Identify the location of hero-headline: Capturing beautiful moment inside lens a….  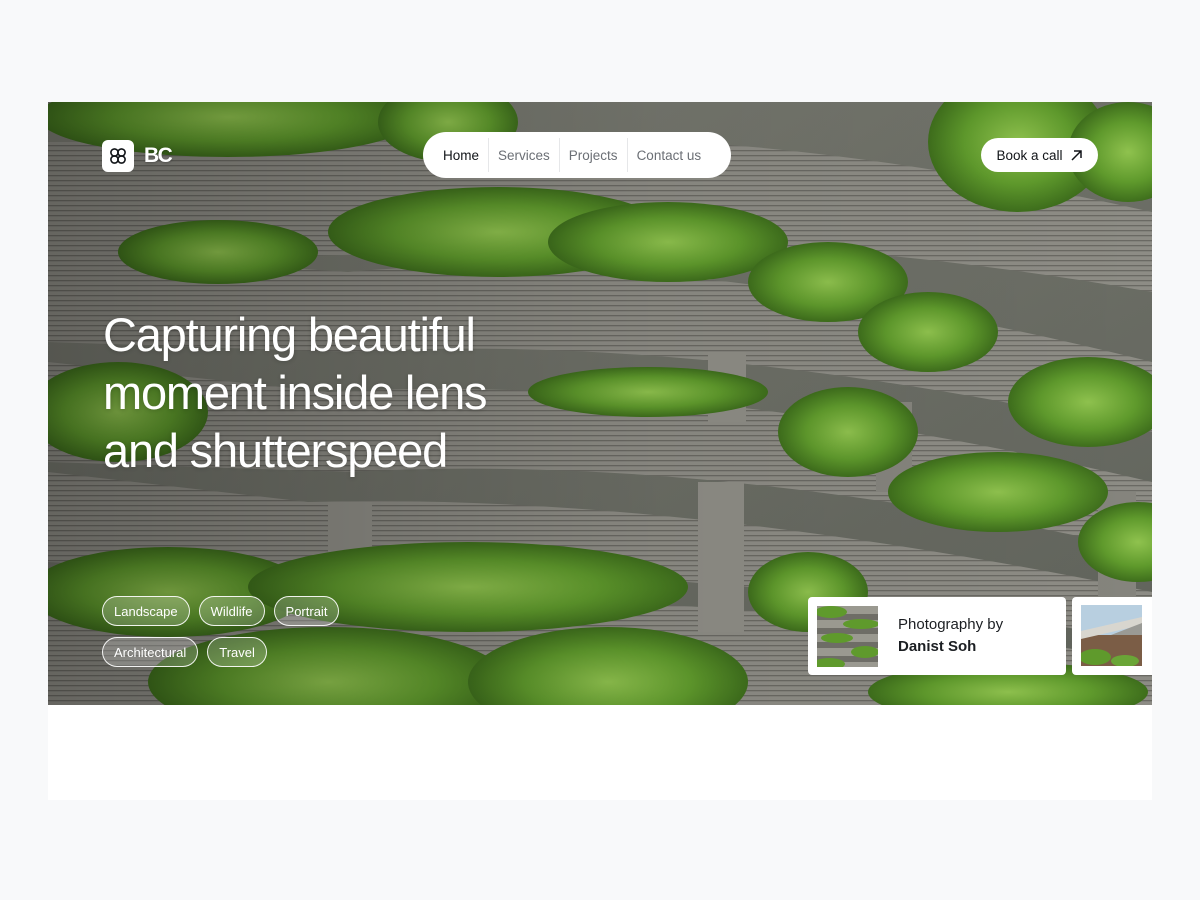
(338, 393).